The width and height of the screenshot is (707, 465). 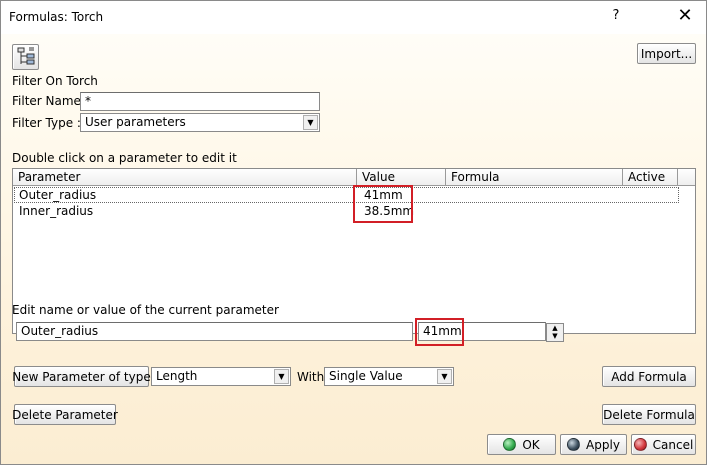 I want to click on ok-button: OK, so click(x=521, y=444).